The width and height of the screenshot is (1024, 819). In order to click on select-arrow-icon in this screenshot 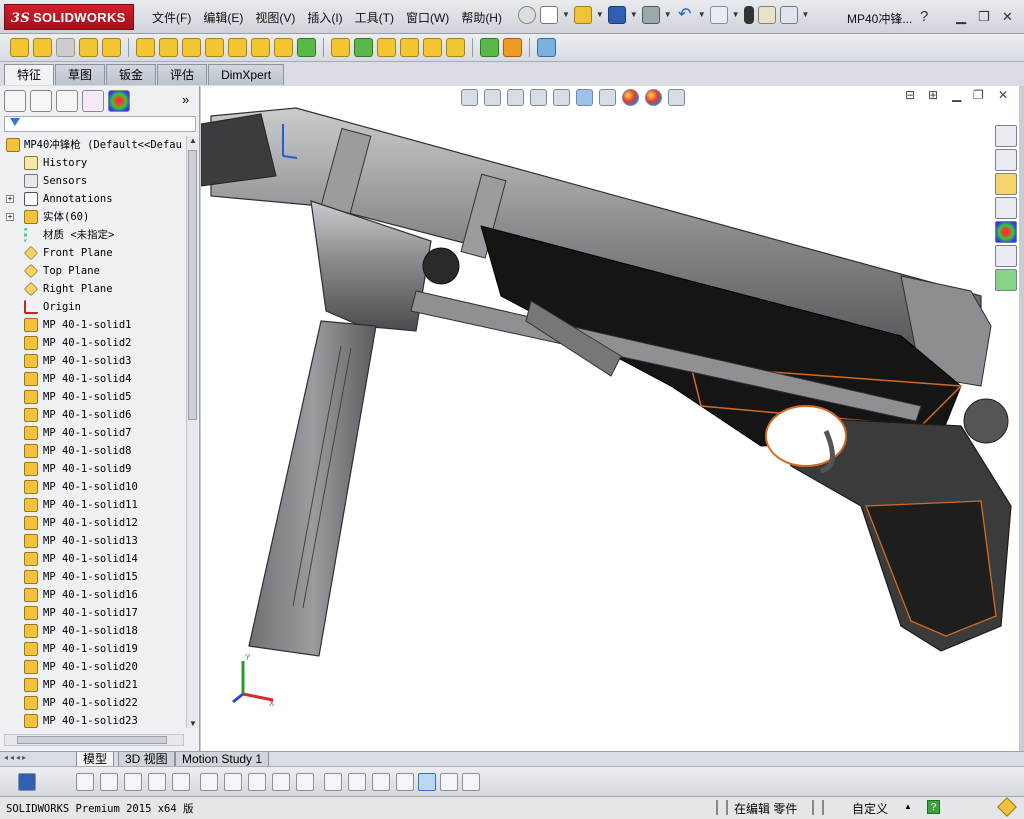, I will do `click(718, 15)`.